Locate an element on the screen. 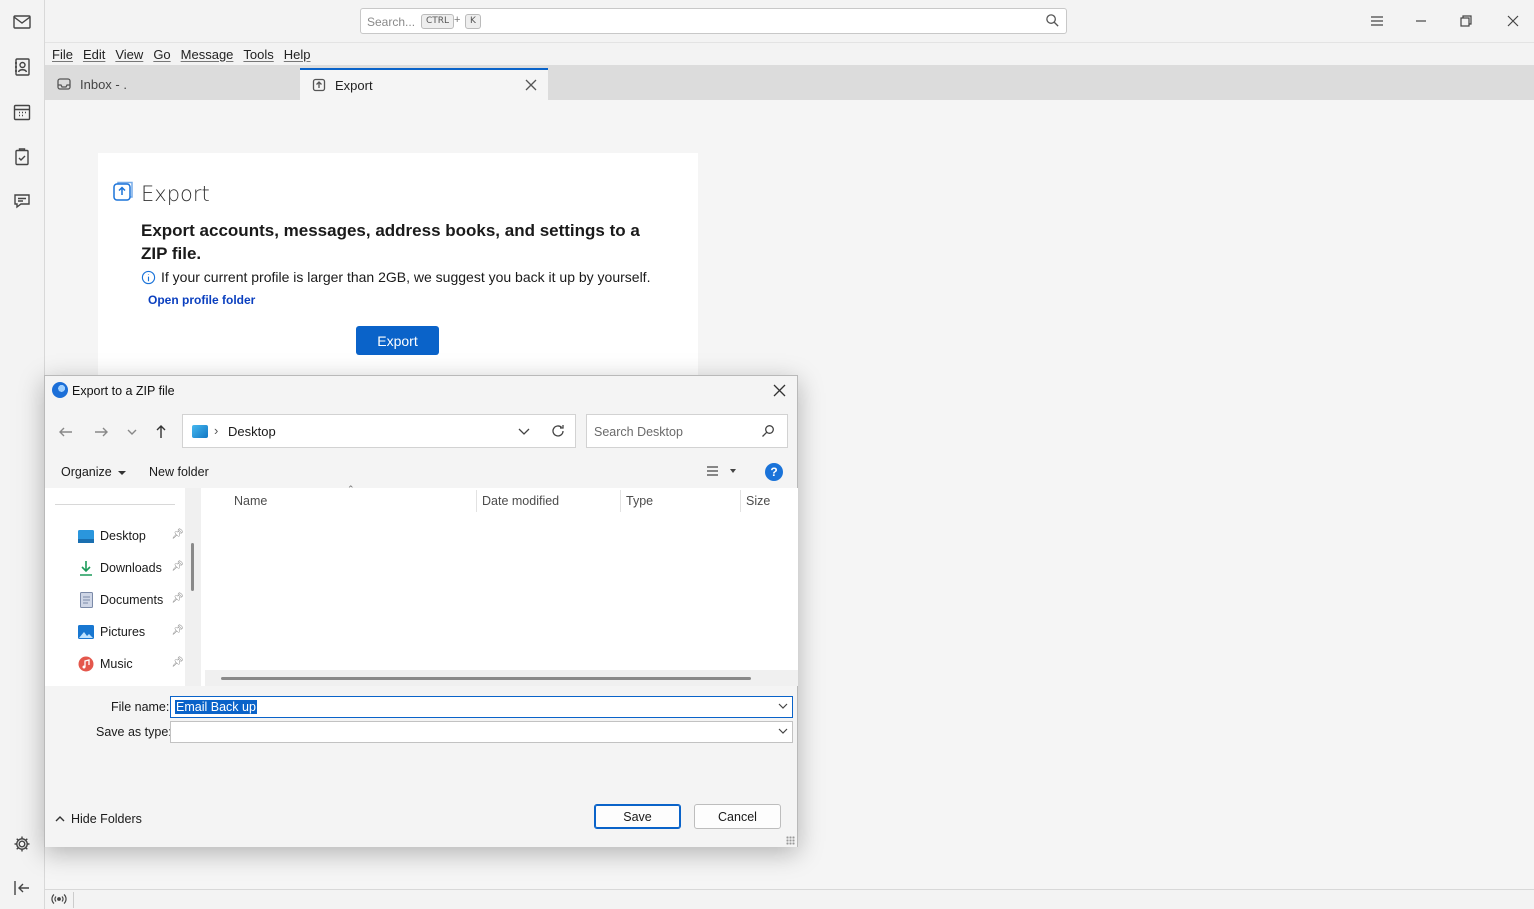 Image resolution: width=1534 pixels, height=909 pixels. file-name-input: Email Back up is located at coordinates (481, 707).